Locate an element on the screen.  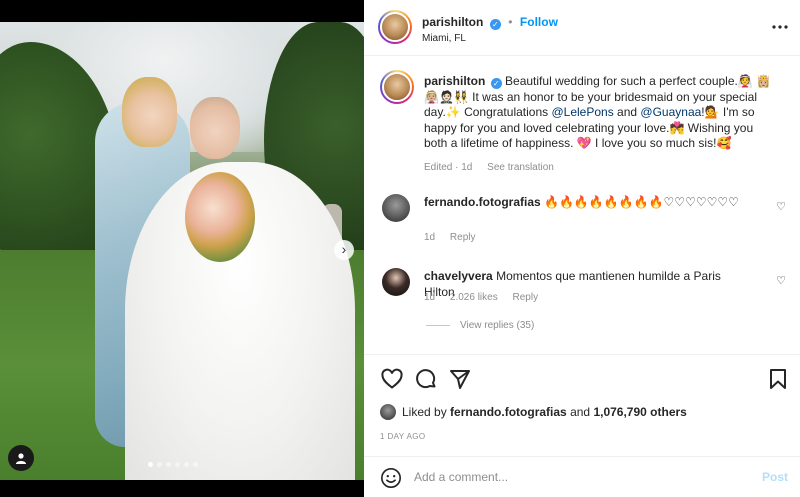
caption-part: ✨ Congratulations is located at coordinates (498, 112).